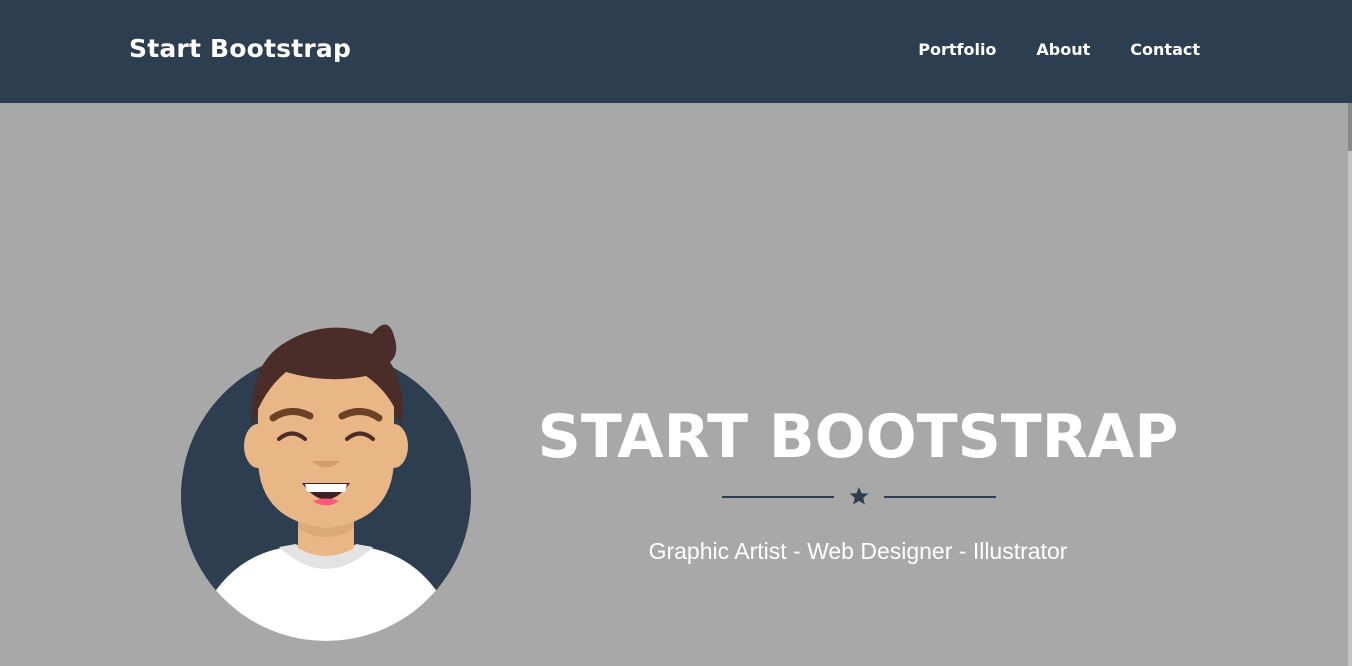 This screenshot has height=666, width=1352. I want to click on star-icon, so click(859, 496).